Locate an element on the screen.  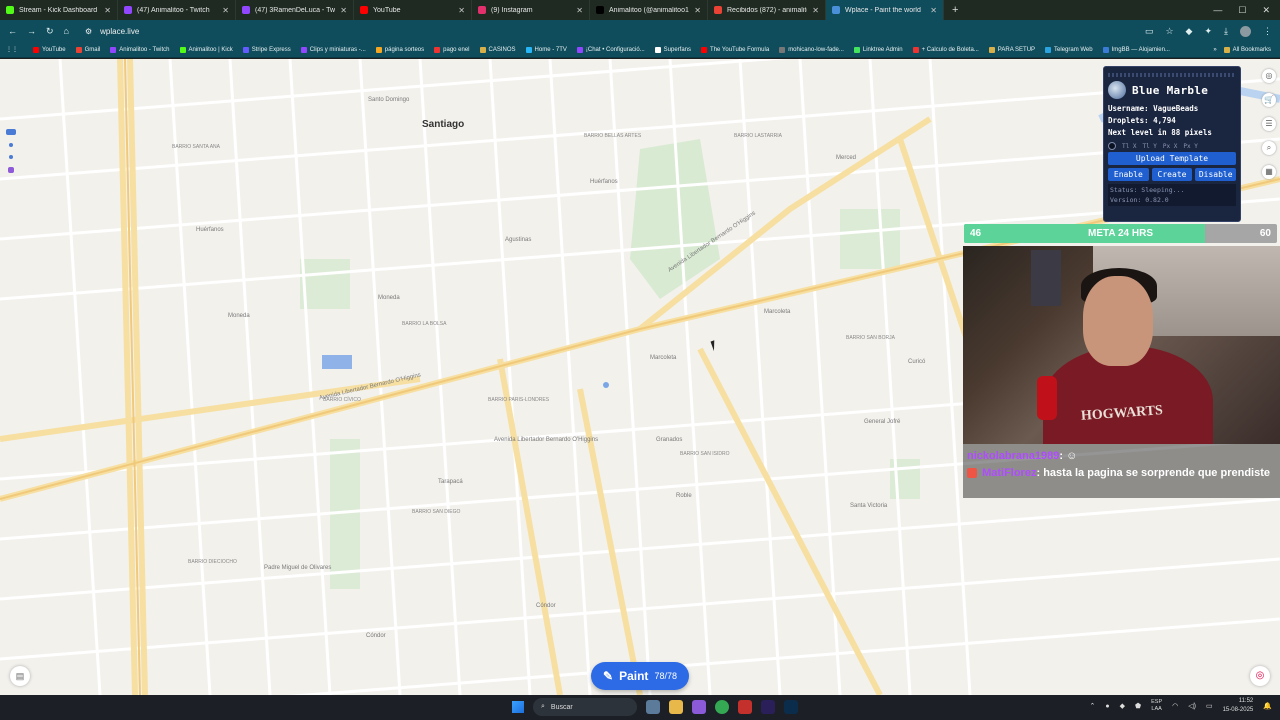
bookmark-star-icon: ☆ is located at coordinates (1169, 31).